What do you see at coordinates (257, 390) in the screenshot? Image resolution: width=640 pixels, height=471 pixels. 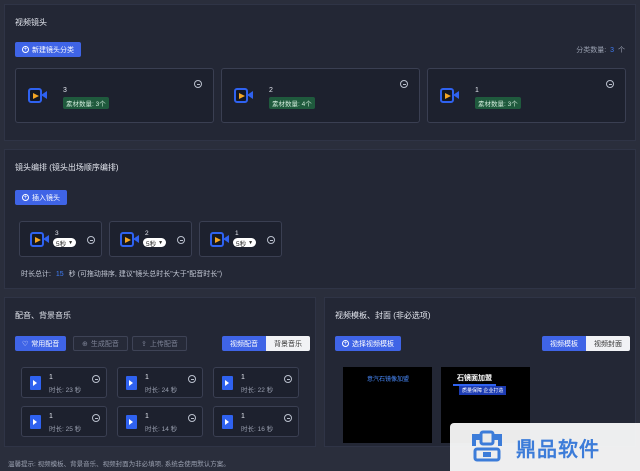 I see `voice-item-duration: 时长: 22 秒` at bounding box center [257, 390].